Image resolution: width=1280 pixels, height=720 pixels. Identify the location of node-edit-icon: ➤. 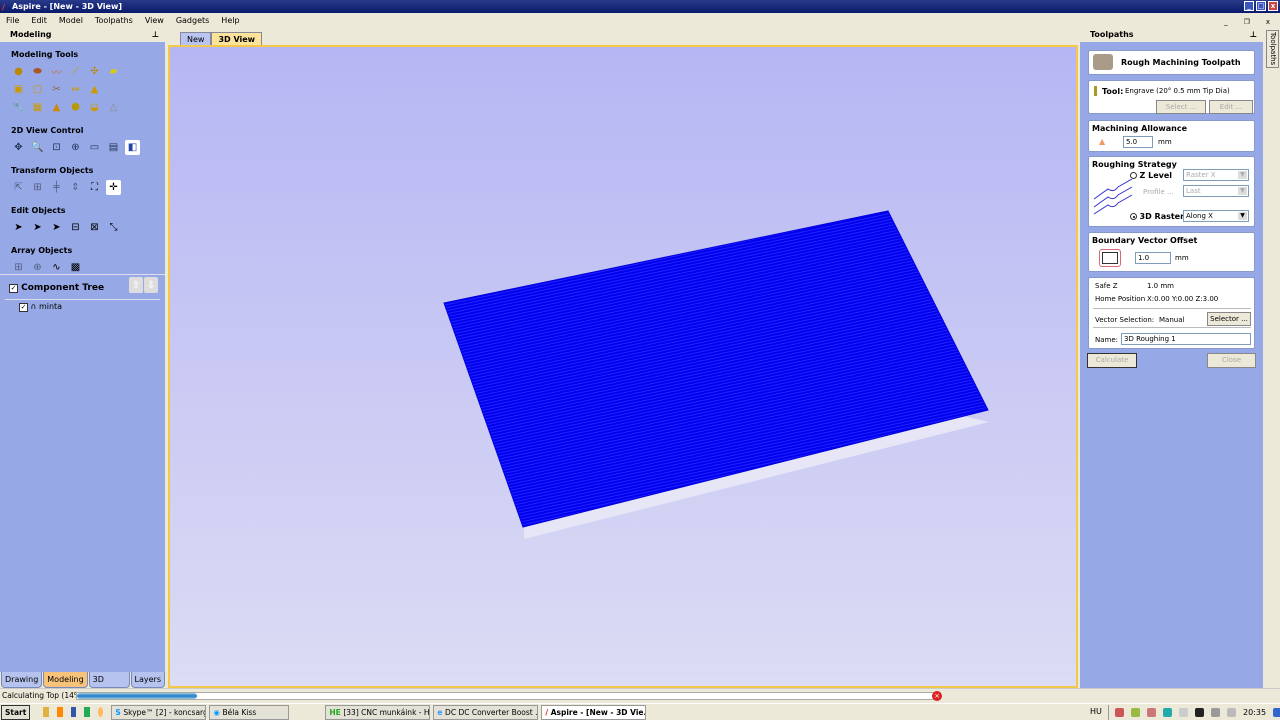
(37, 227).